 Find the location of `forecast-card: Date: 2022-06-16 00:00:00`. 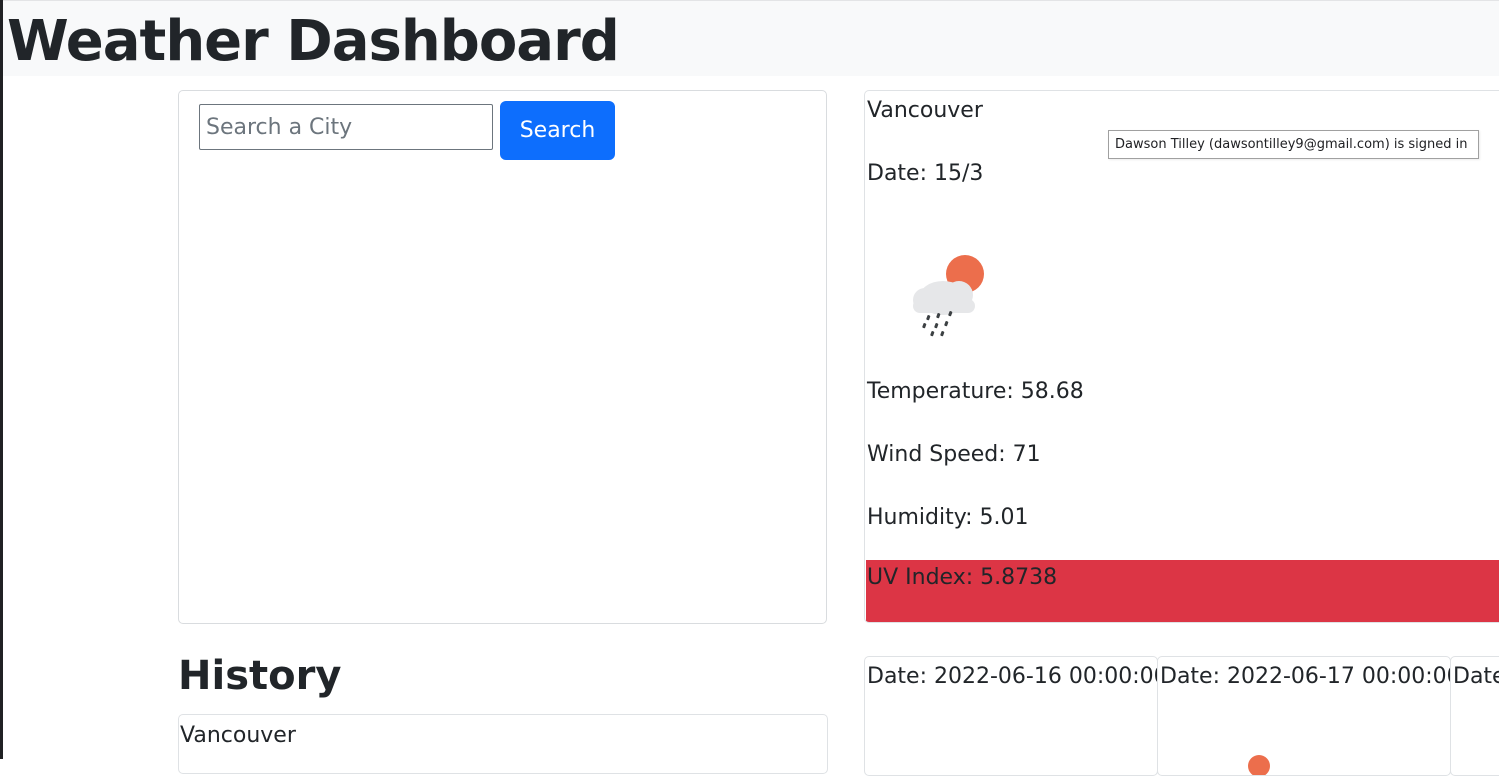

forecast-card: Date: 2022-06-16 00:00:00 is located at coordinates (1011, 716).